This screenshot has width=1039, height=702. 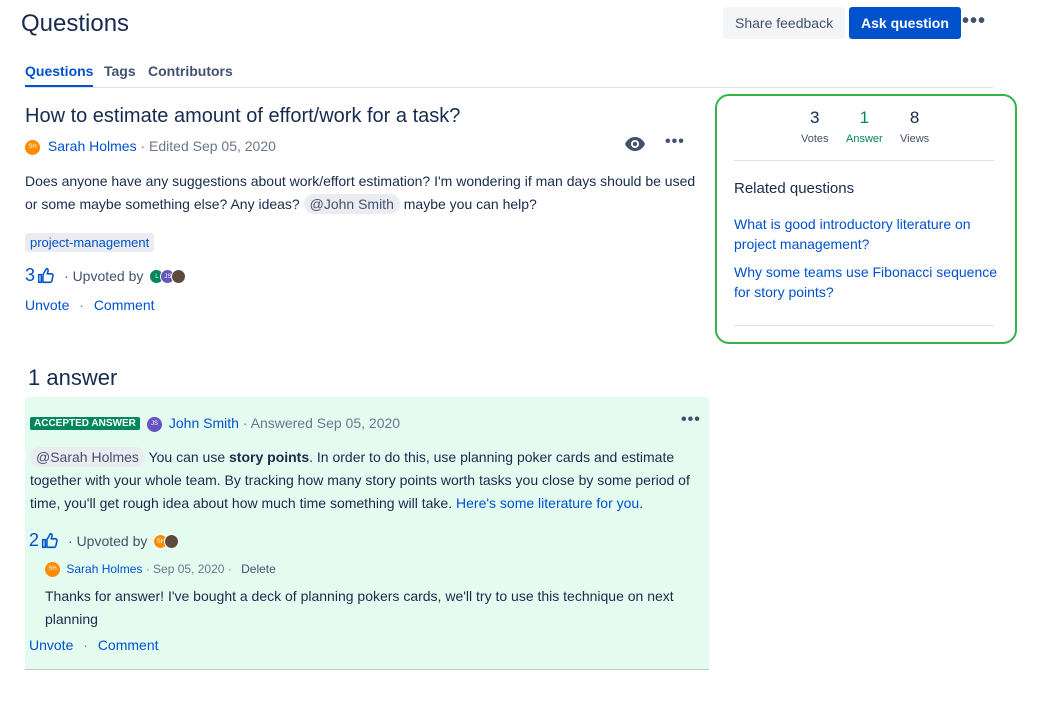 What do you see at coordinates (547, 503) in the screenshot?
I see `literature-link: Here's some literature for you` at bounding box center [547, 503].